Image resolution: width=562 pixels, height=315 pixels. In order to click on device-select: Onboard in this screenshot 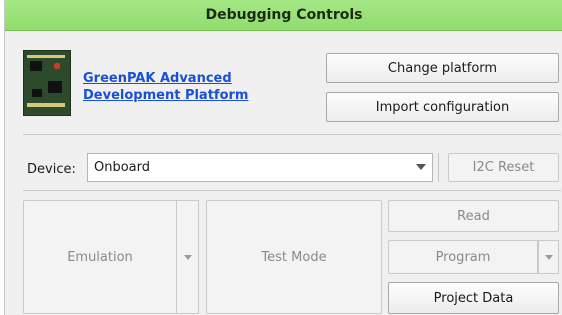, I will do `click(260, 167)`.